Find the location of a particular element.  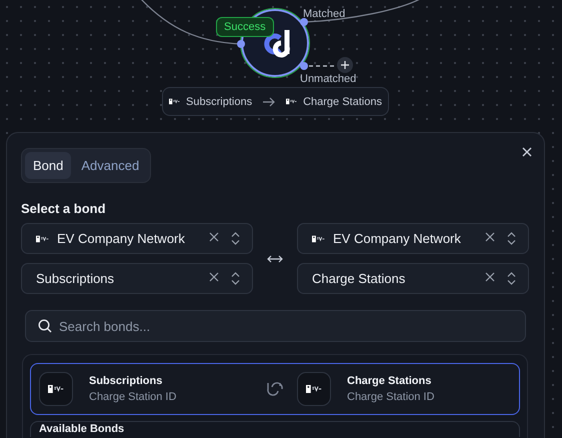

output-label: Matched is located at coordinates (324, 14).